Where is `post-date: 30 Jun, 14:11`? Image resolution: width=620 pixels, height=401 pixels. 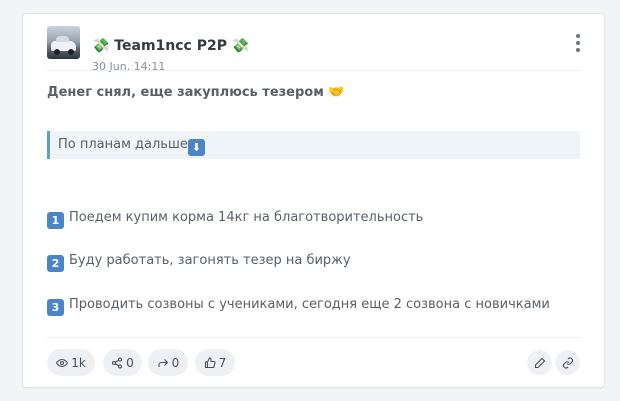 post-date: 30 Jun, 14:11 is located at coordinates (129, 66).